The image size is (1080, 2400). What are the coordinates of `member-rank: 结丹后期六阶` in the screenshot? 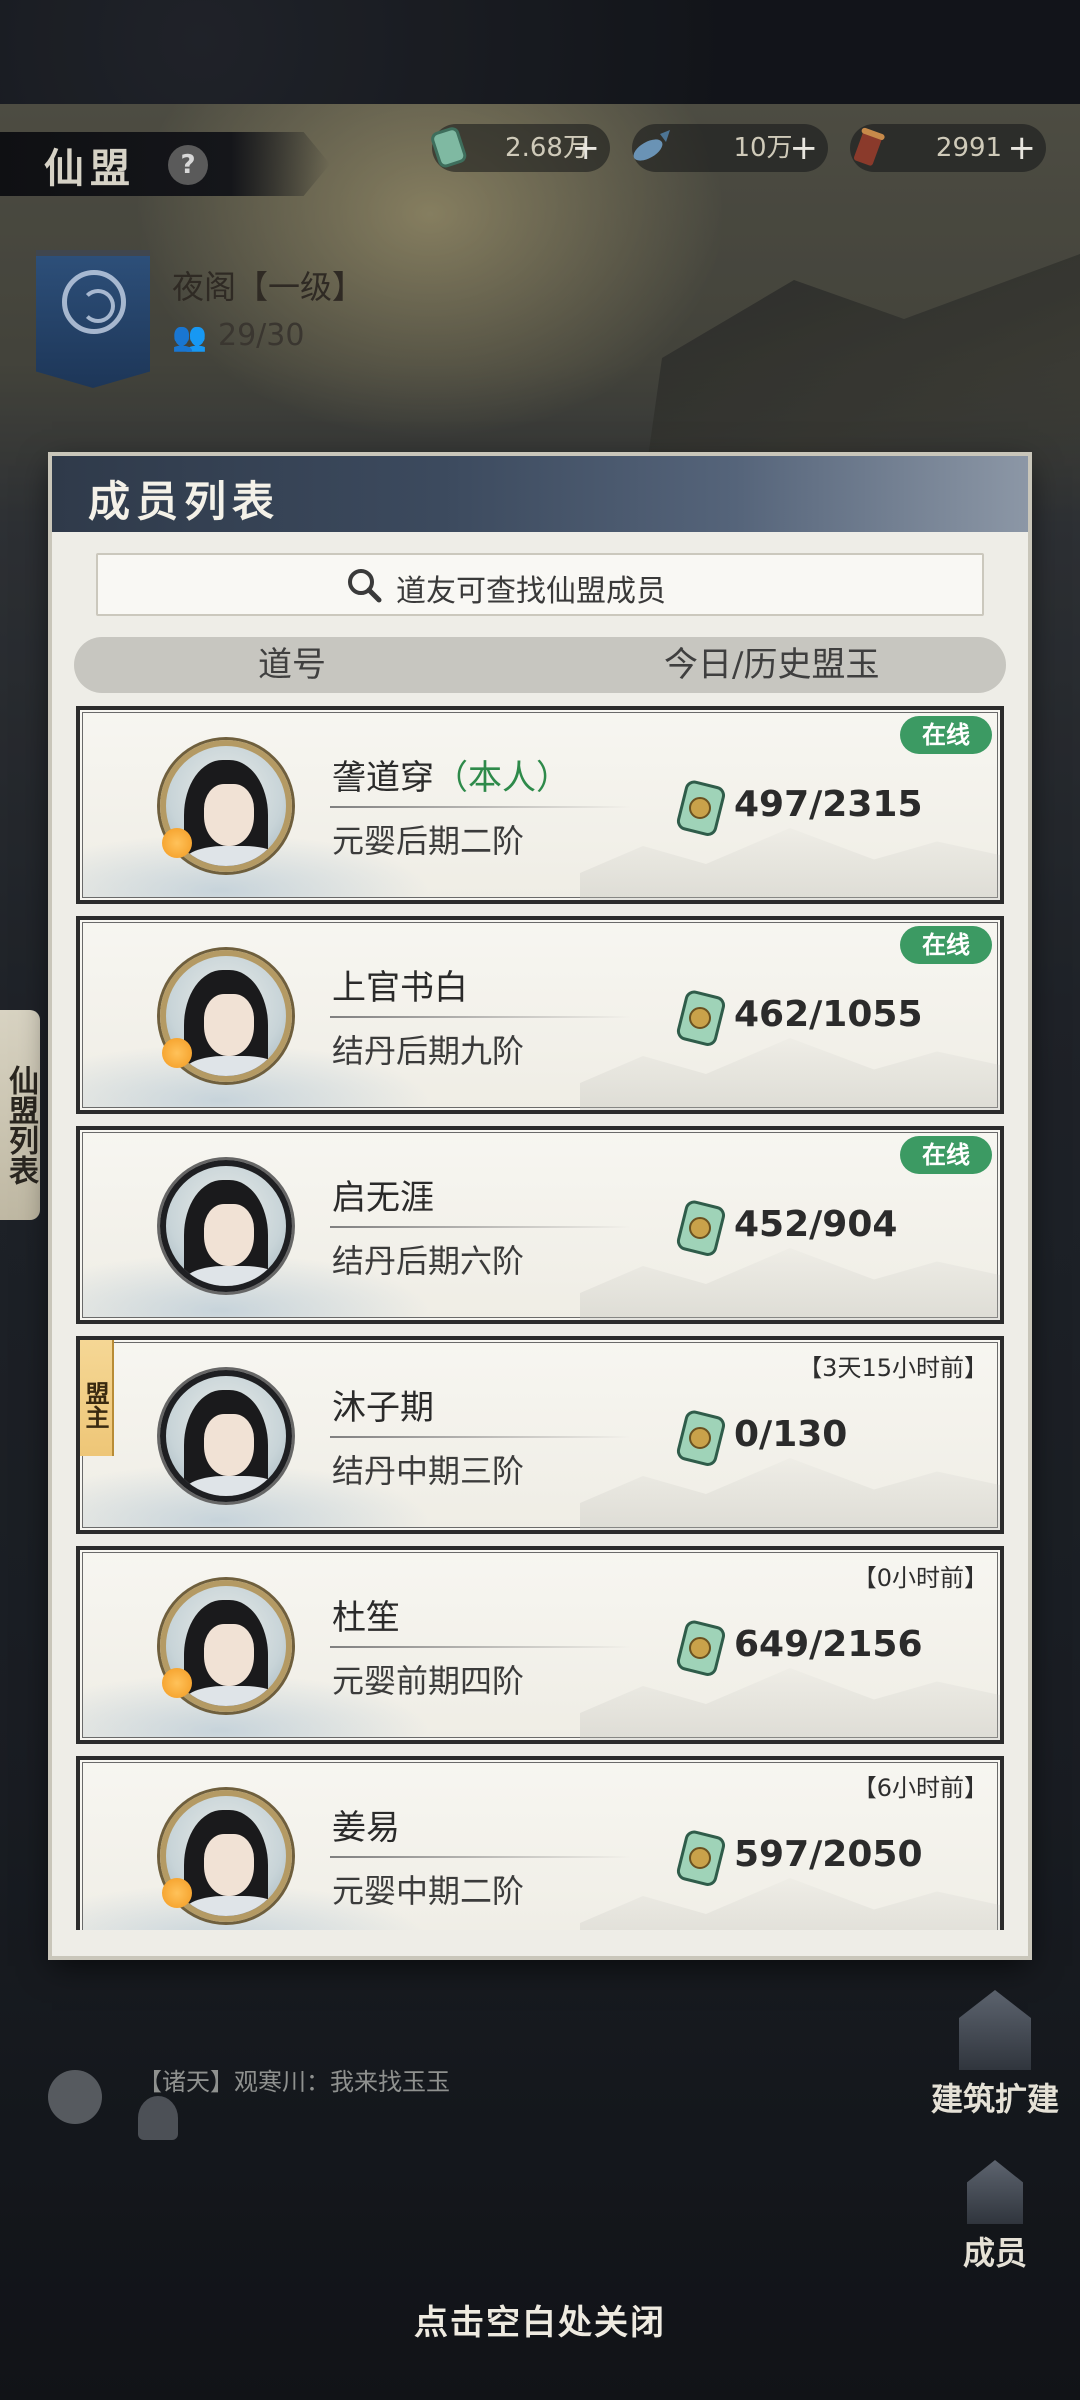 It's located at (428, 1261).